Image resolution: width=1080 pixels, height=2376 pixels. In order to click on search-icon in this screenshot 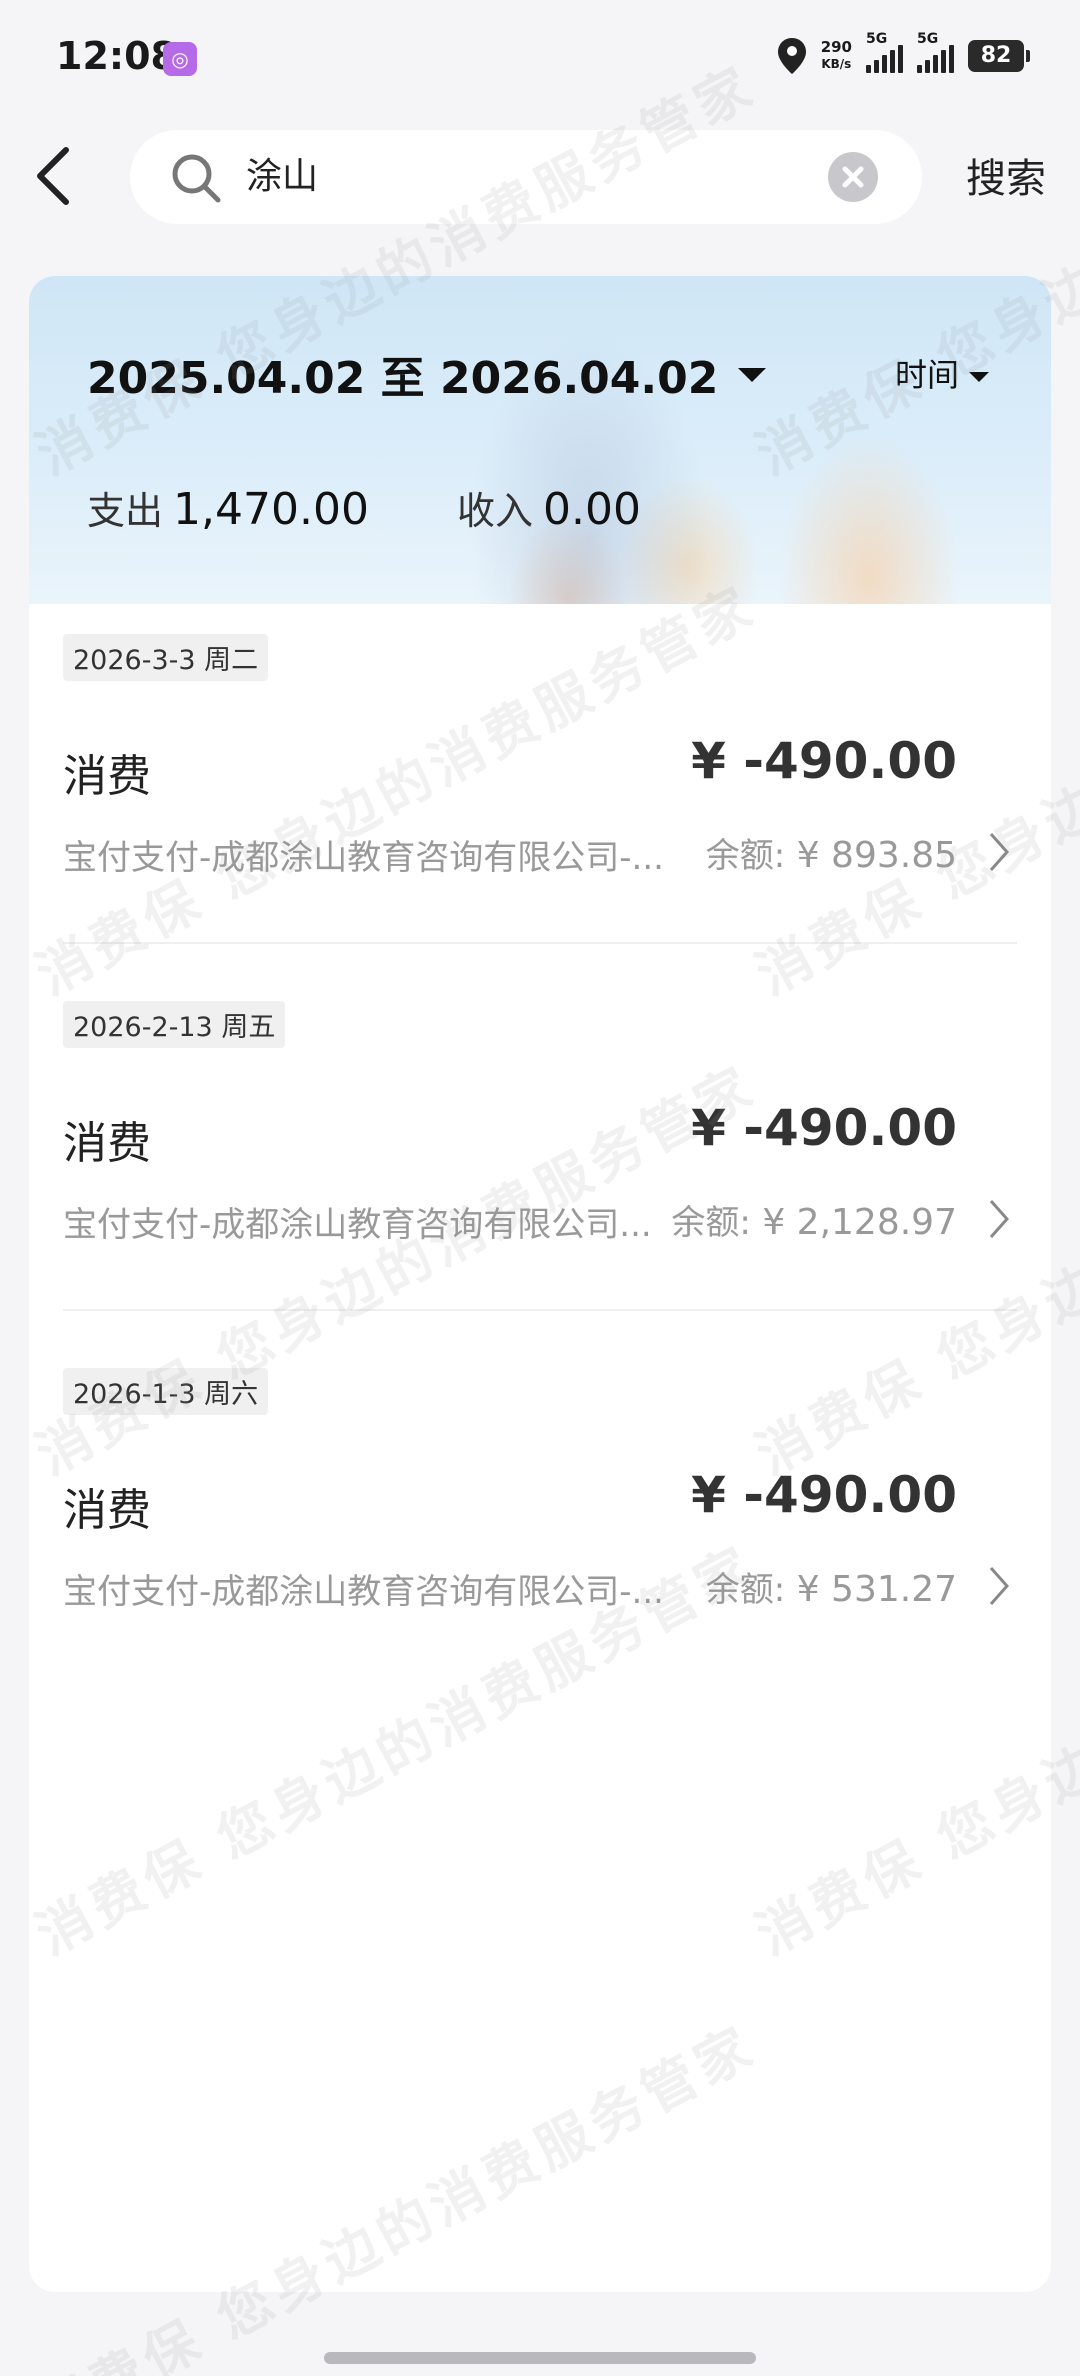, I will do `click(196, 178)`.